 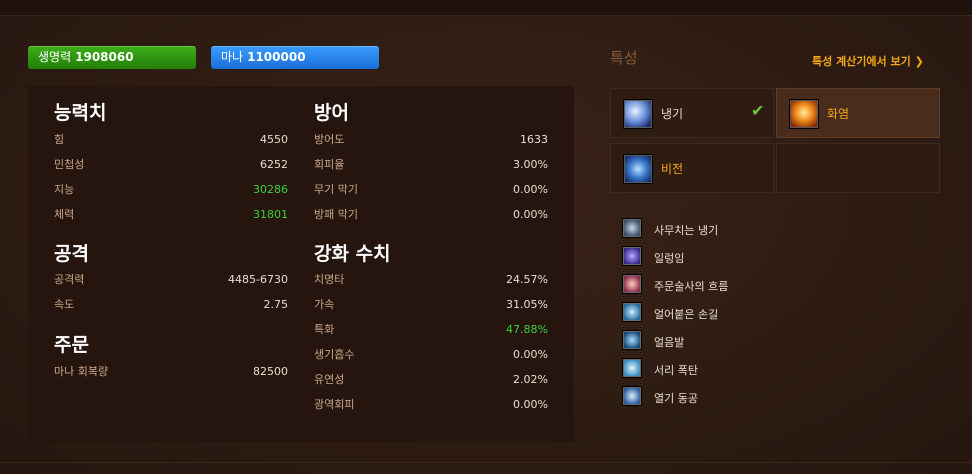 What do you see at coordinates (638, 169) in the screenshot?
I see `arcane-icon` at bounding box center [638, 169].